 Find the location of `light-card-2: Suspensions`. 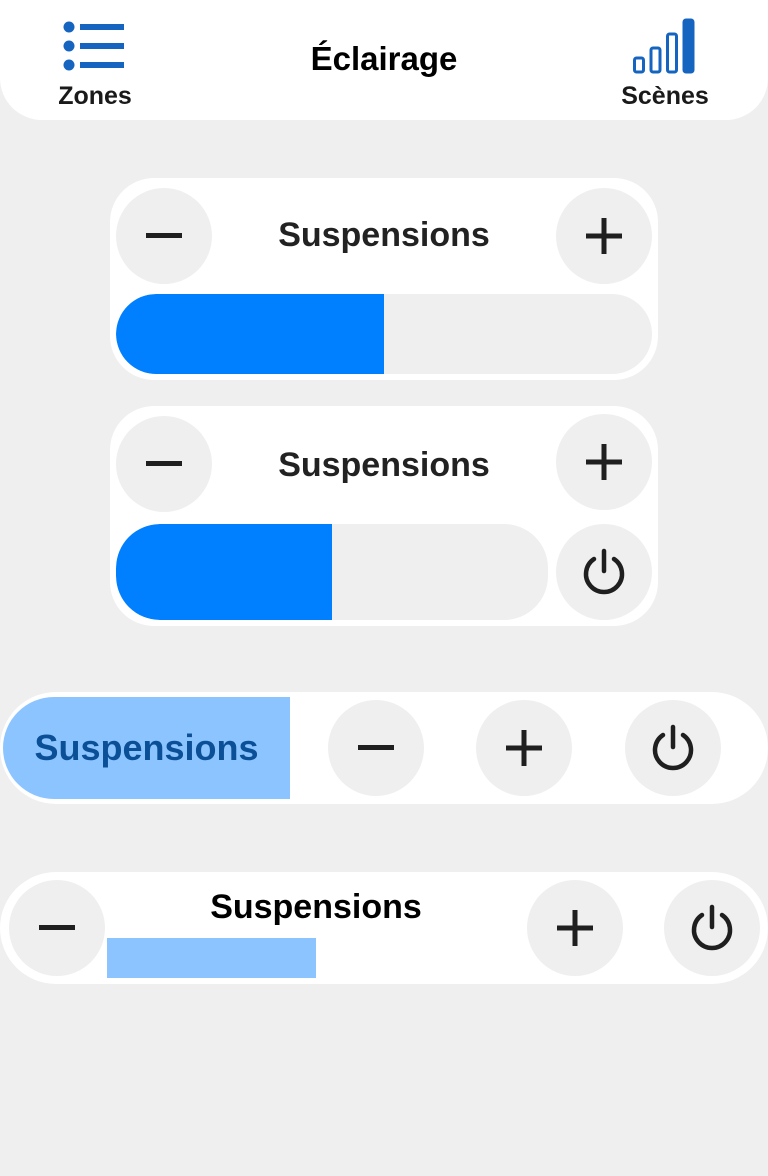

light-card-2: Suspensions is located at coordinates (384, 516).